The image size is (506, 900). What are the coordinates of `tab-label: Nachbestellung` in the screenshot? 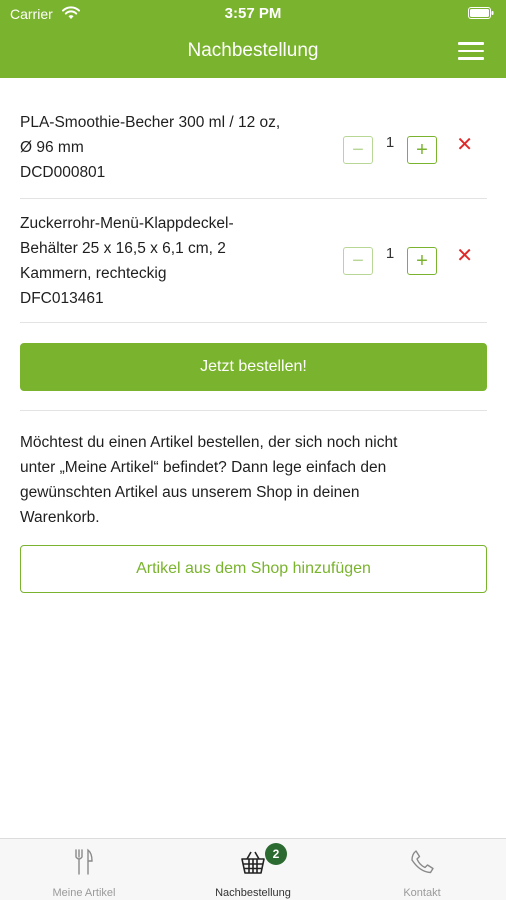 It's located at (253, 893).